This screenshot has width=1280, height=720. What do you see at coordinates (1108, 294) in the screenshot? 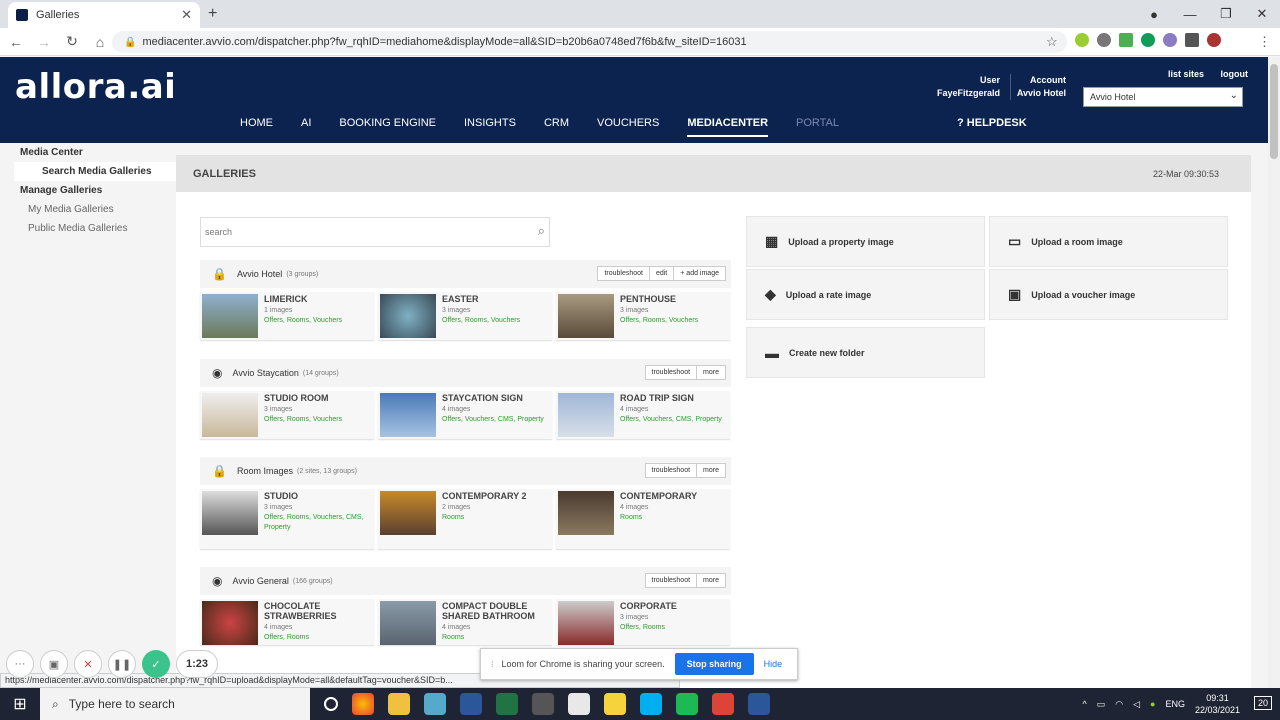
I see `upload-voucher-button: ▣ Upload a voucher image` at bounding box center [1108, 294].